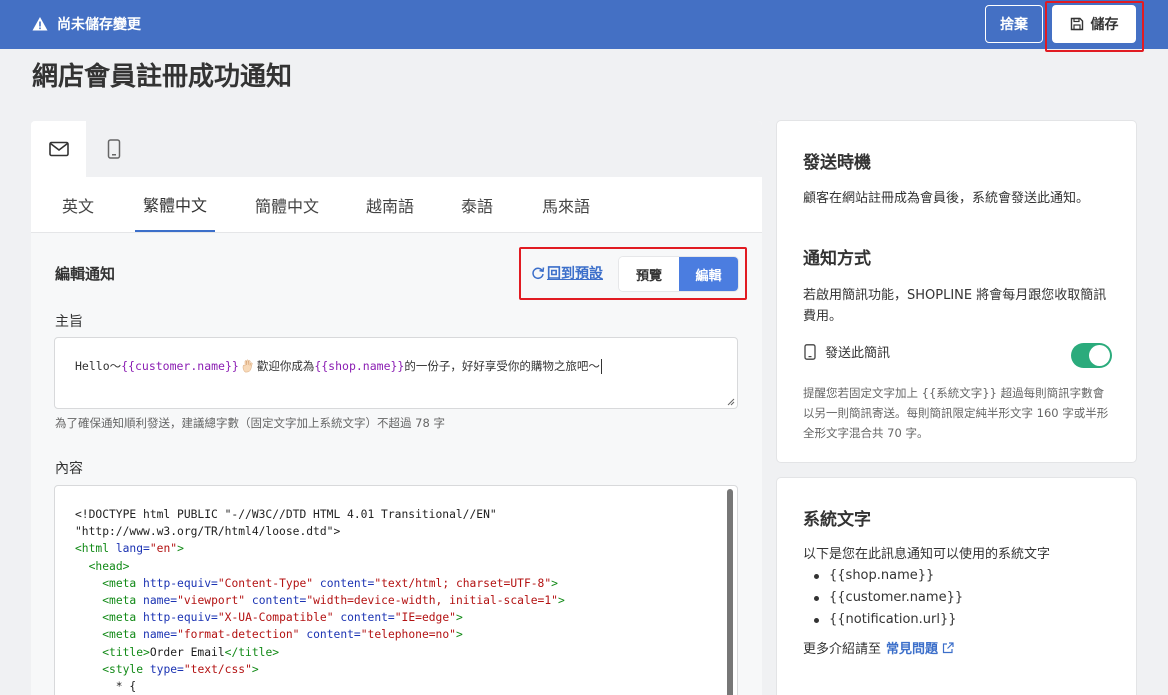 Image resolution: width=1168 pixels, height=695 pixels. What do you see at coordinates (584, 26) in the screenshot?
I see `top-bar: 尚未儲存變更 捨棄 儲存` at bounding box center [584, 26].